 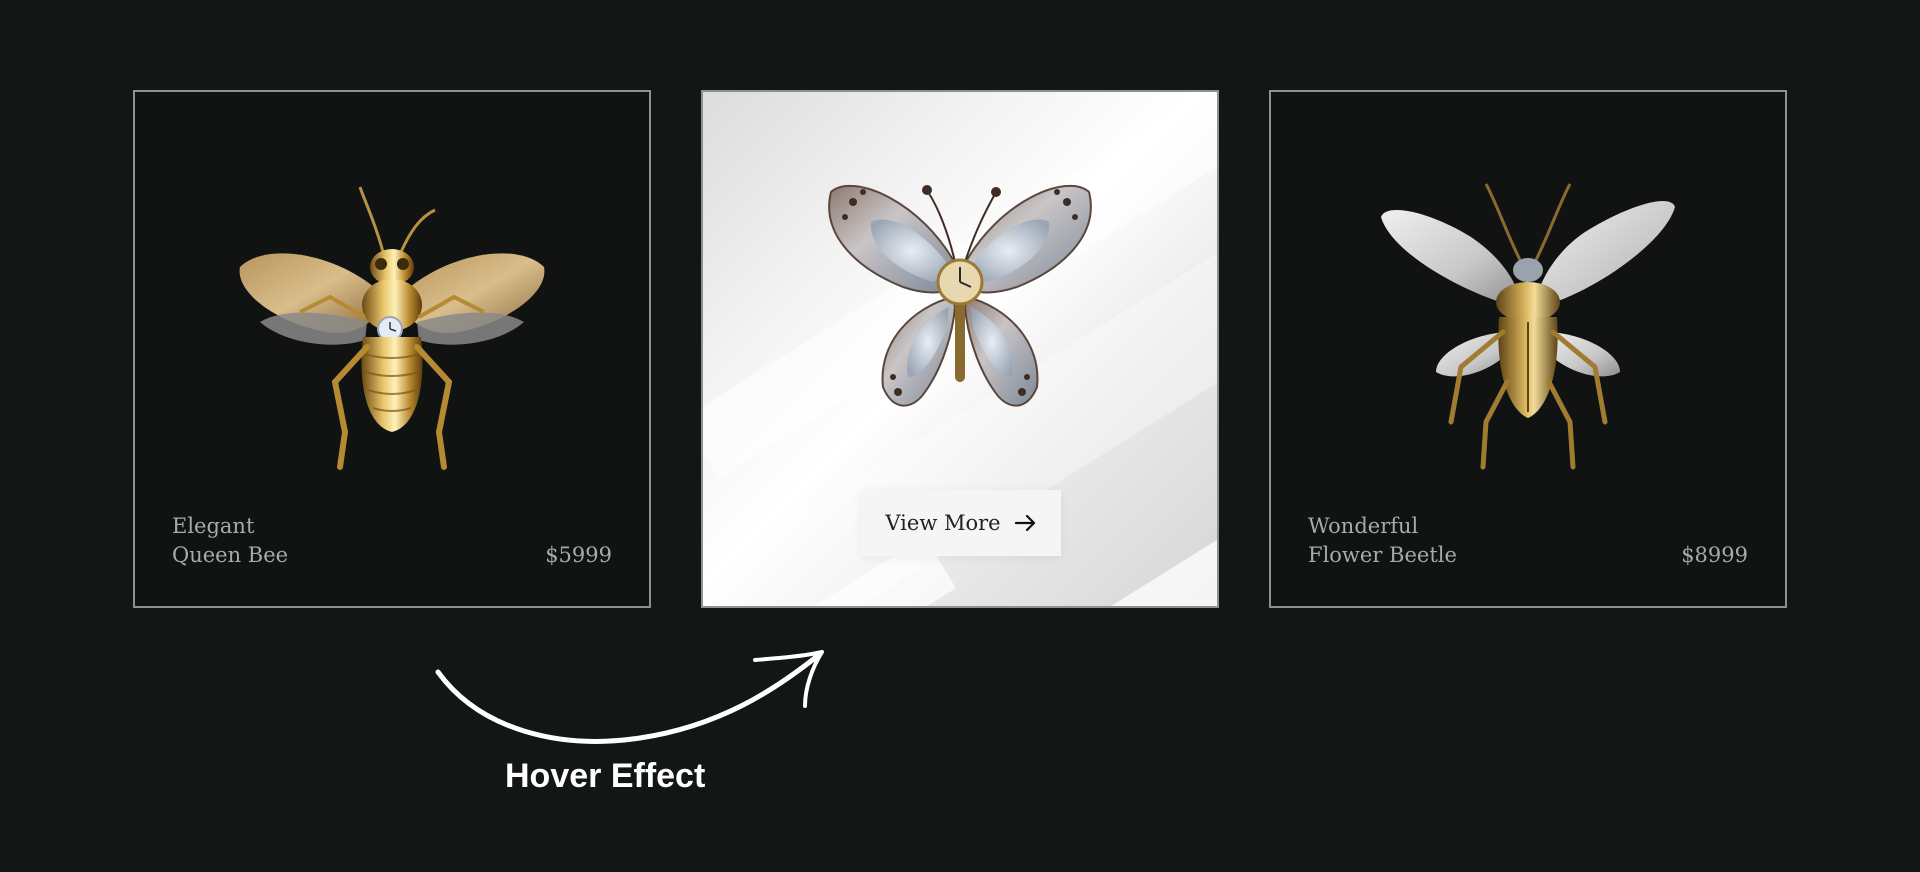 I want to click on product-name-line-1: Elegant, so click(x=213, y=526).